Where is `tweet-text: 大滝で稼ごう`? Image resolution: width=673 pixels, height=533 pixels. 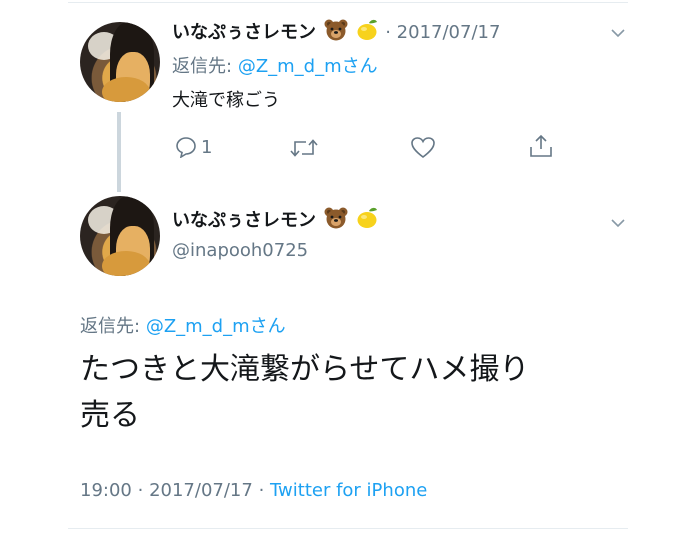 tweet-text: 大滝で稼ごう is located at coordinates (226, 100).